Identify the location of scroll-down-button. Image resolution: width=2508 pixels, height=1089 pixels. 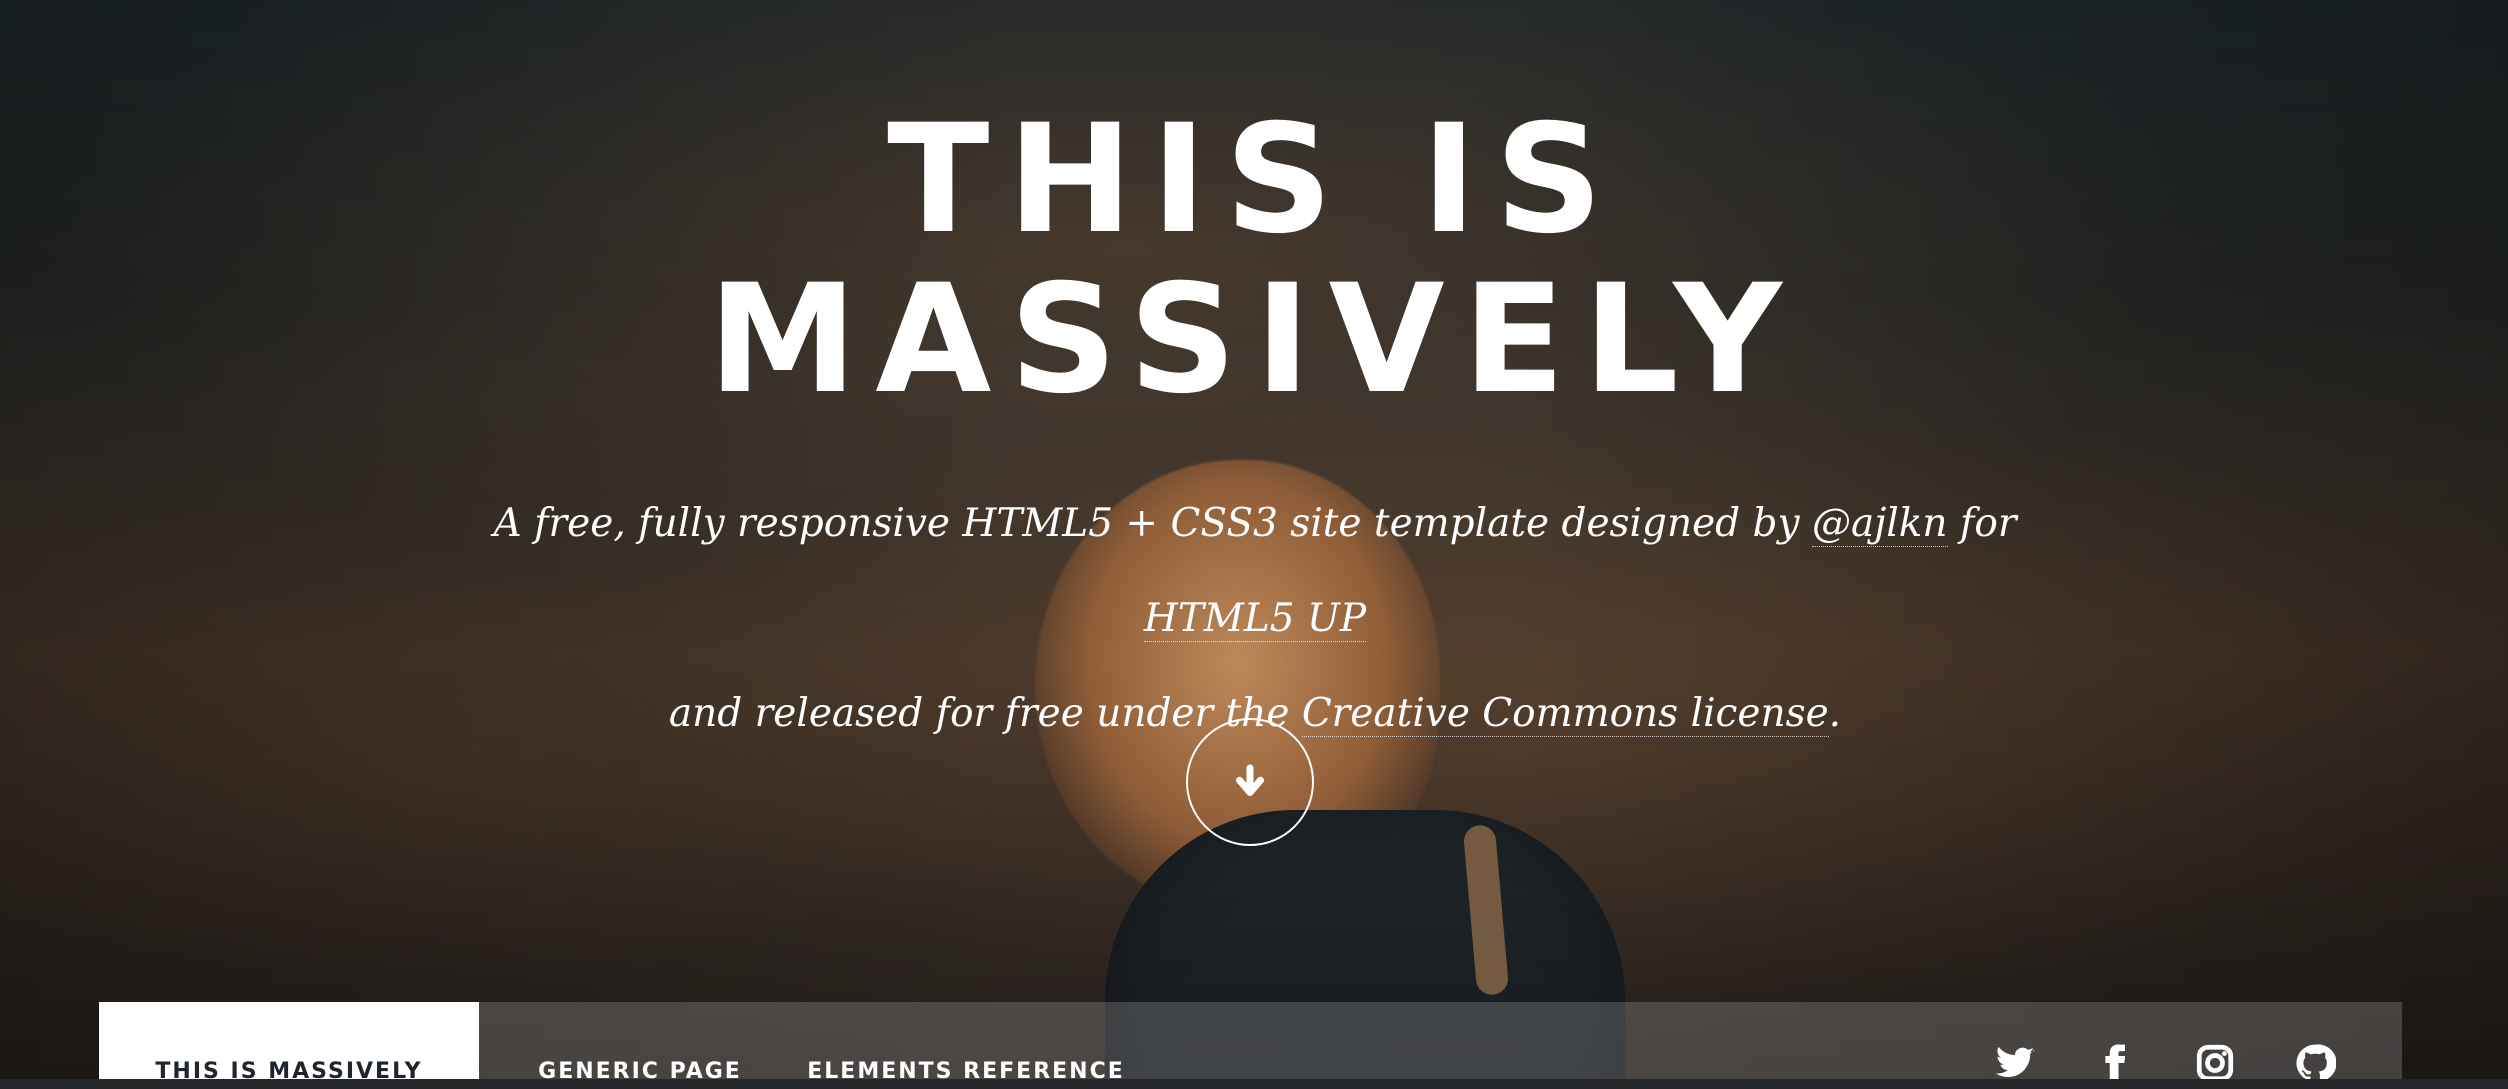
(1250, 782).